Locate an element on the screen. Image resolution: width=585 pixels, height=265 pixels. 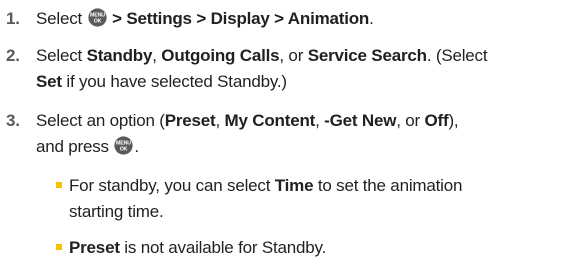
text-run: is not available for Standby. is located at coordinates (223, 247).